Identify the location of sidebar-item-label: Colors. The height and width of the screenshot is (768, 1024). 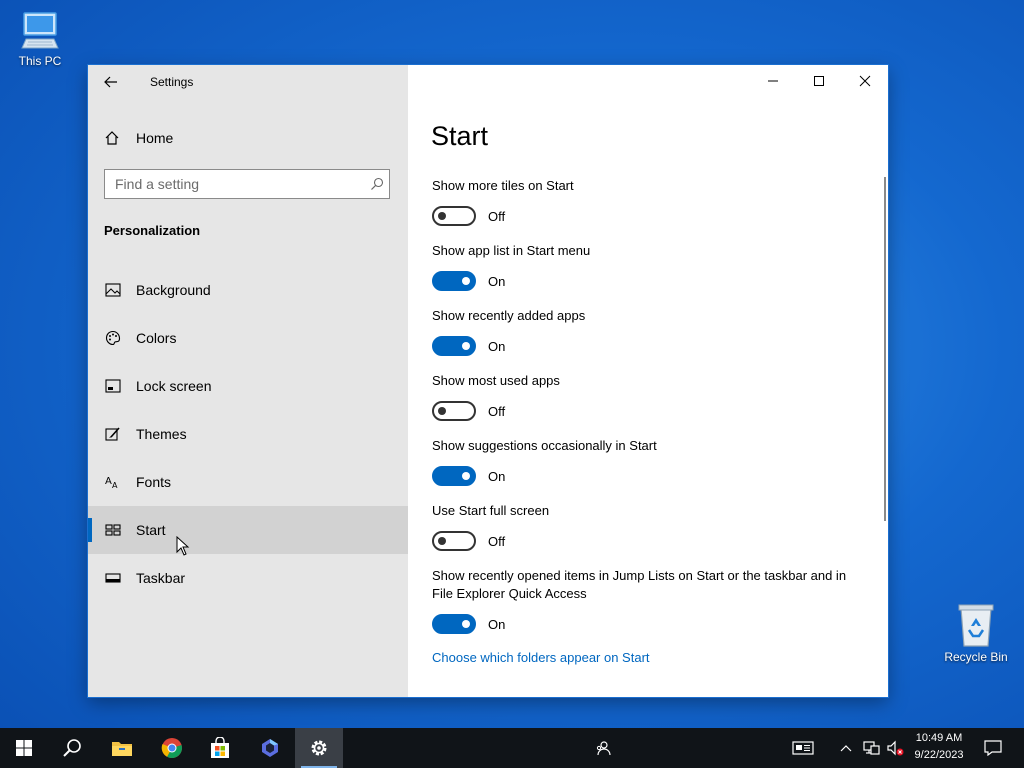
(156, 338).